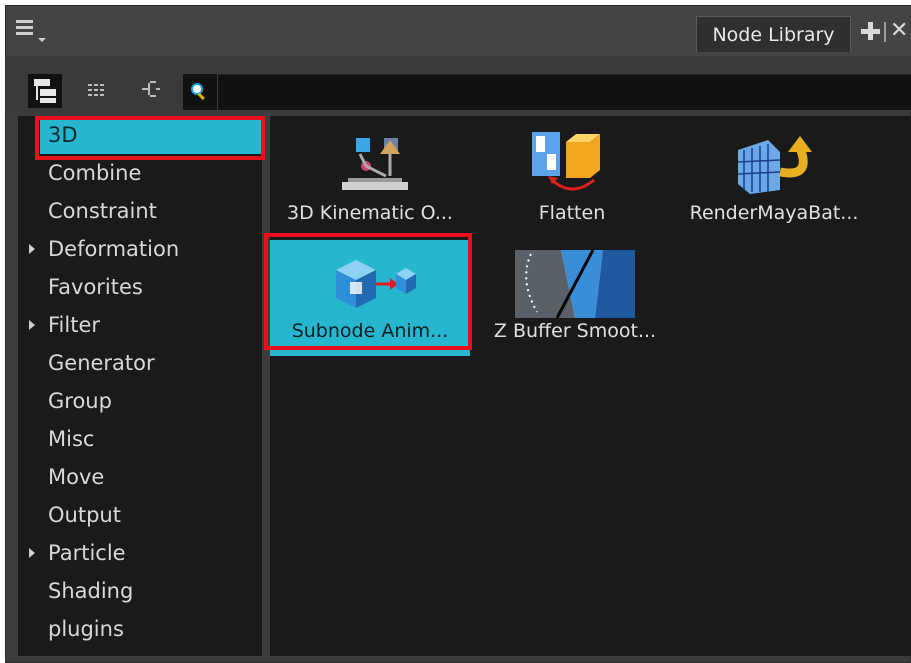 This screenshot has width=911, height=663. I want to click on category-item-group: Group, so click(140, 401).